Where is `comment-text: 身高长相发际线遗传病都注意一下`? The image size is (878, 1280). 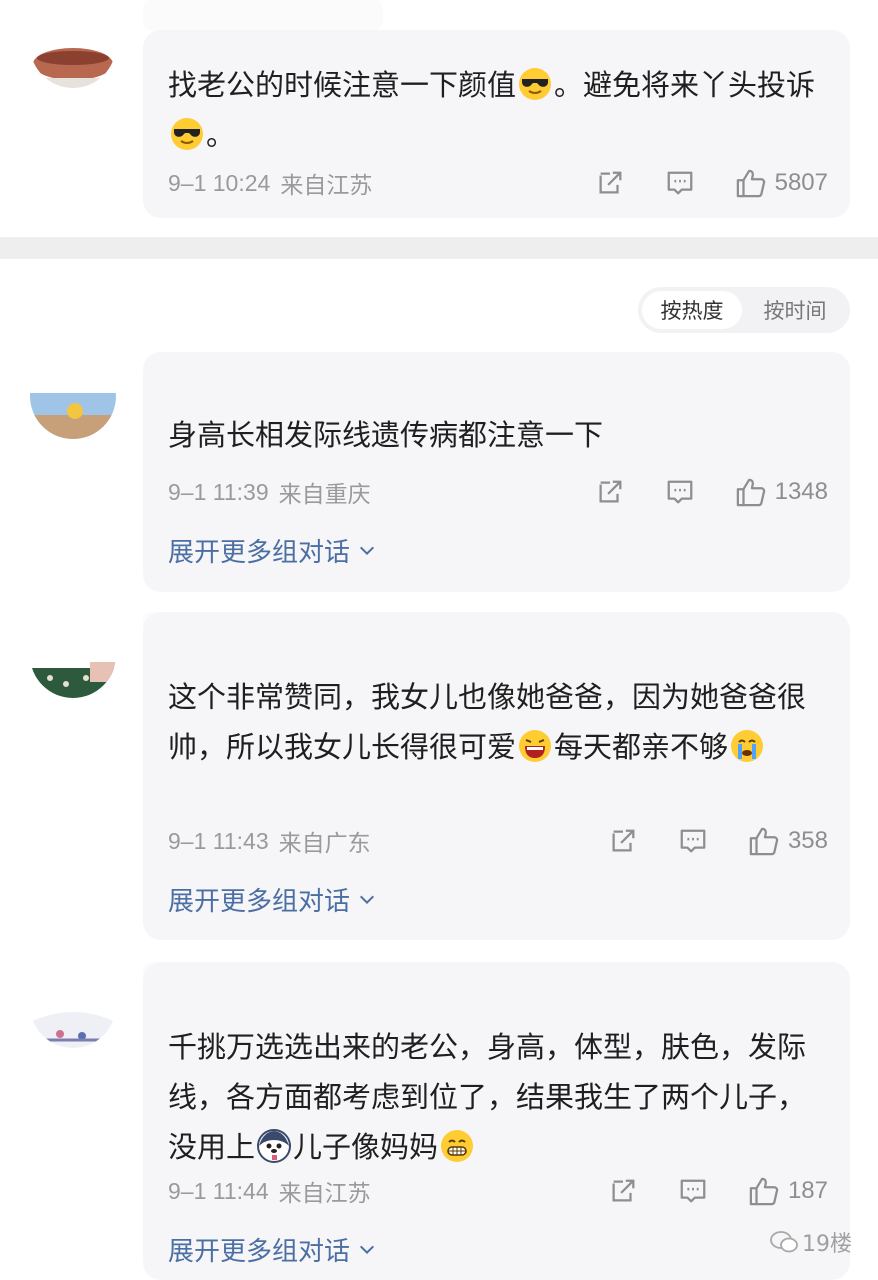
comment-text: 身高长相发际线遗传病都注意一下 is located at coordinates (386, 435).